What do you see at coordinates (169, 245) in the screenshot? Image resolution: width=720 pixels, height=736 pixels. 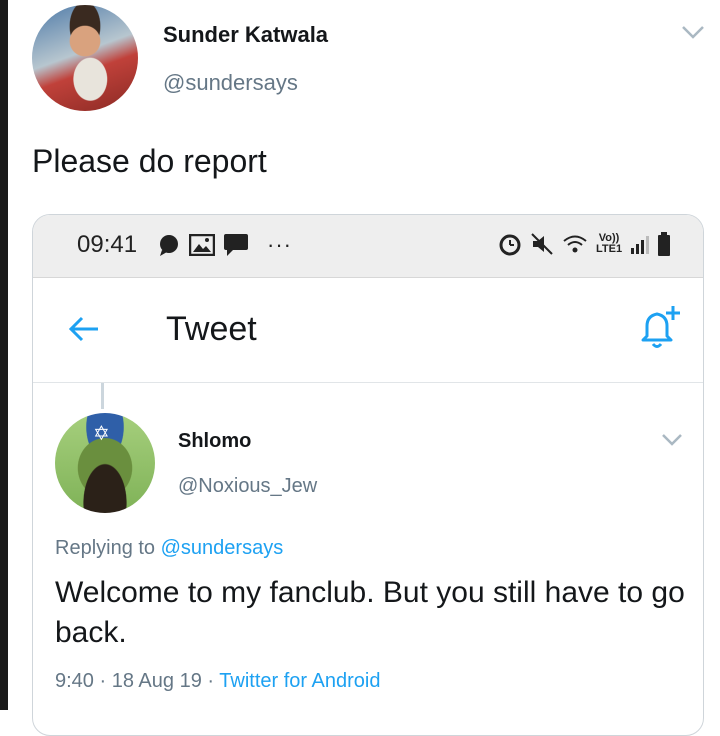 I see `chat-bubble-icon` at bounding box center [169, 245].